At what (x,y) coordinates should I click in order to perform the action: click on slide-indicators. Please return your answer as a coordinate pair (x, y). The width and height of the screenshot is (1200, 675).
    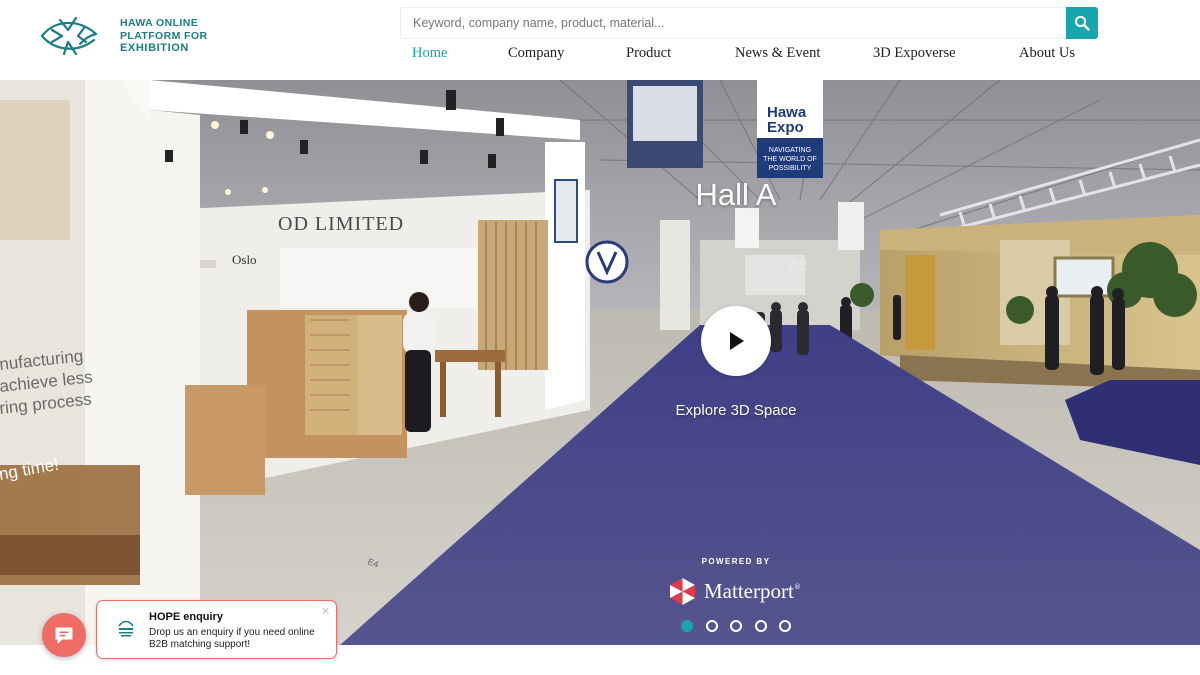
    Looking at the image, I should click on (742, 626).